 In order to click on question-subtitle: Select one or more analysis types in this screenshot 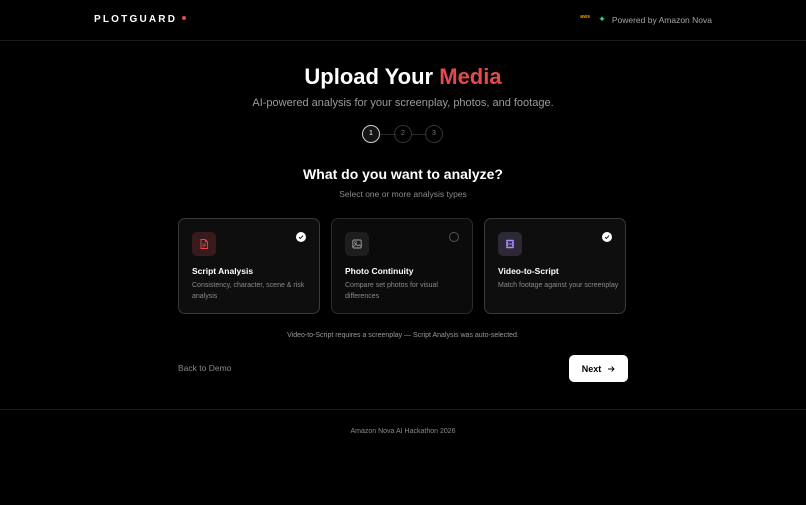, I will do `click(403, 194)`.